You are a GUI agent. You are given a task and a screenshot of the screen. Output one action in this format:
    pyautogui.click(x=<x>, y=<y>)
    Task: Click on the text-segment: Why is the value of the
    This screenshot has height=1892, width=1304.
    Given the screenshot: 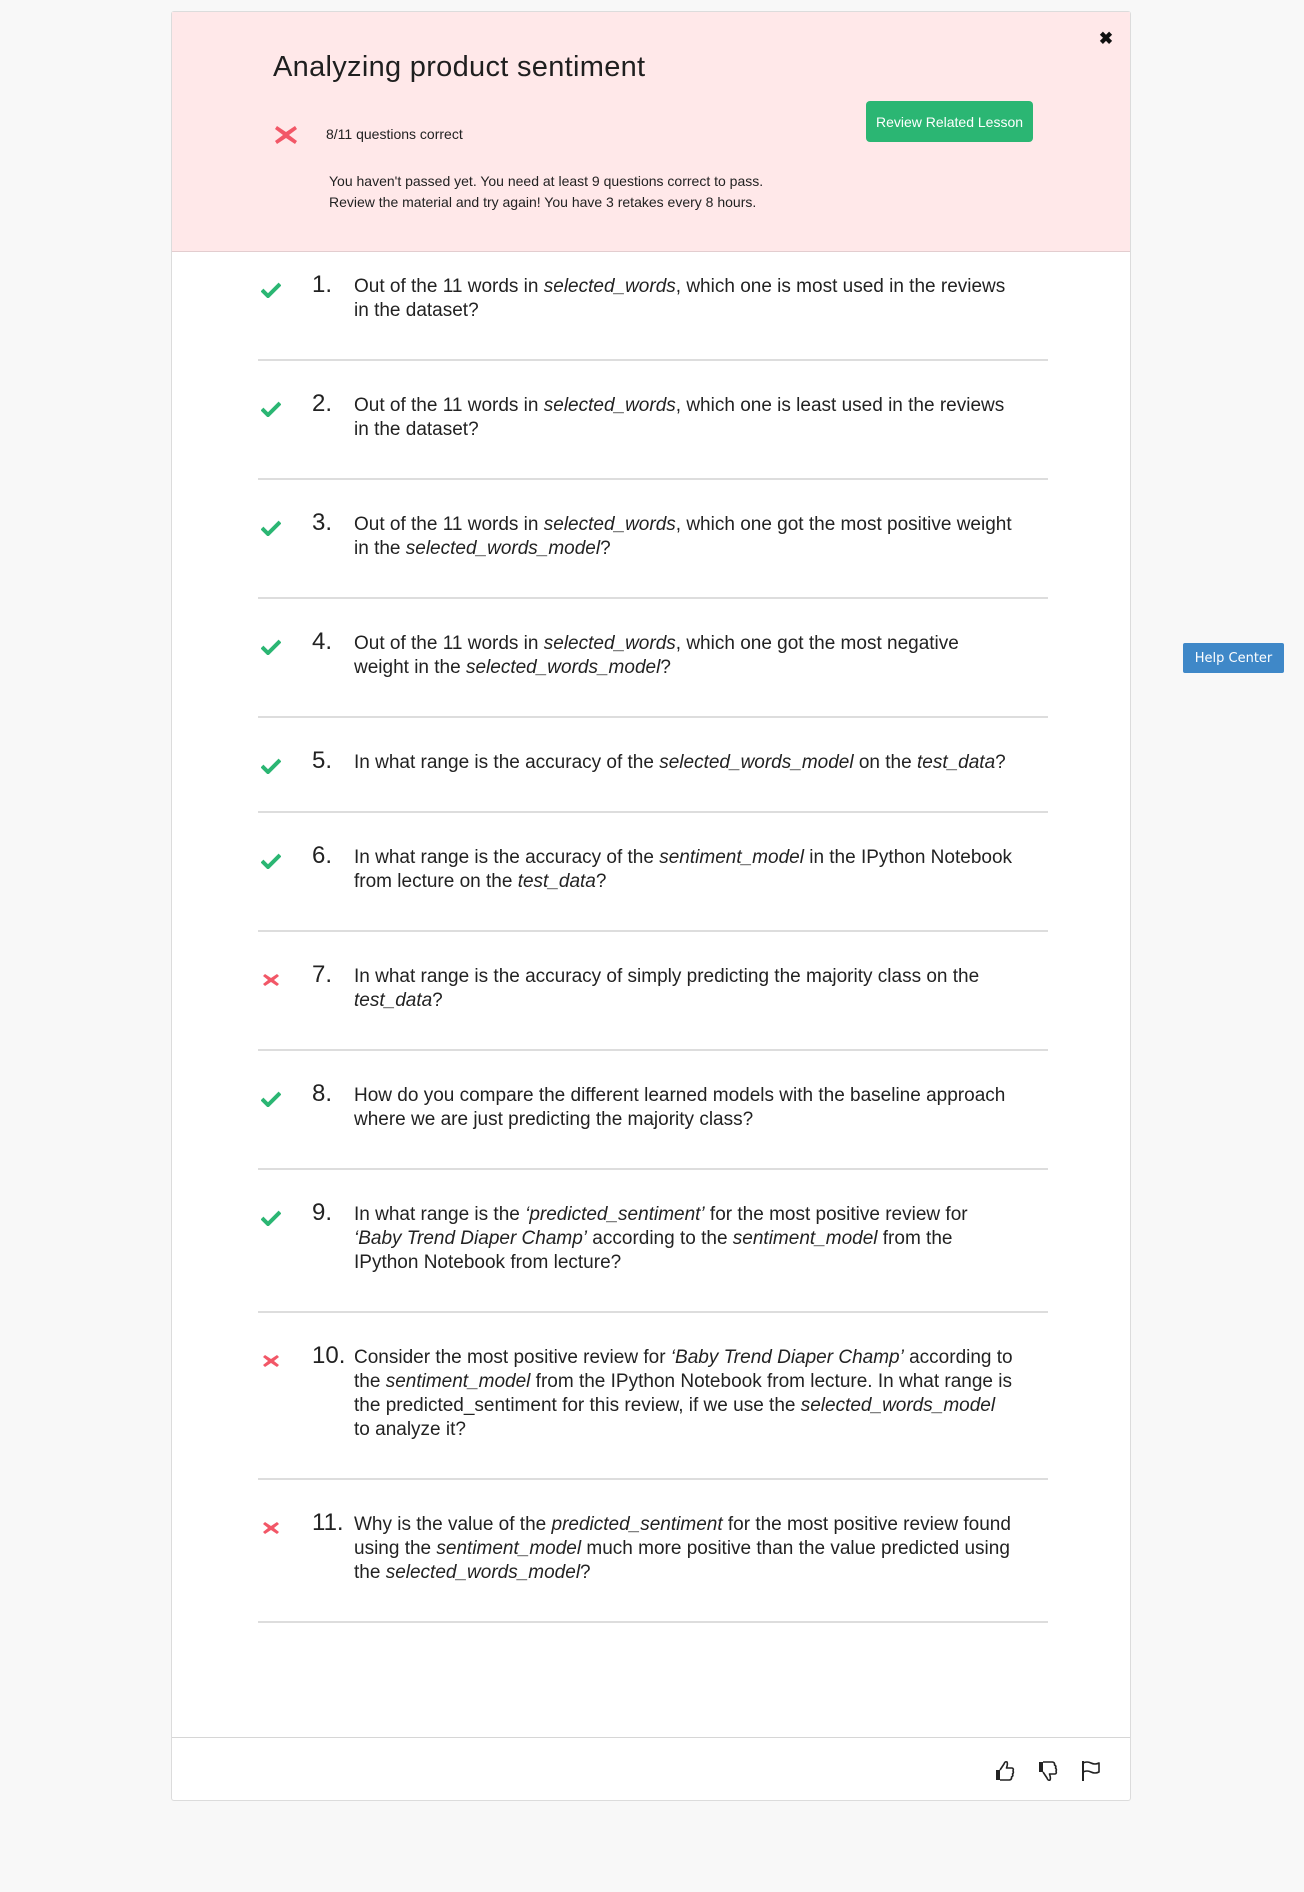 What is the action you would take?
    pyautogui.click(x=453, y=1524)
    